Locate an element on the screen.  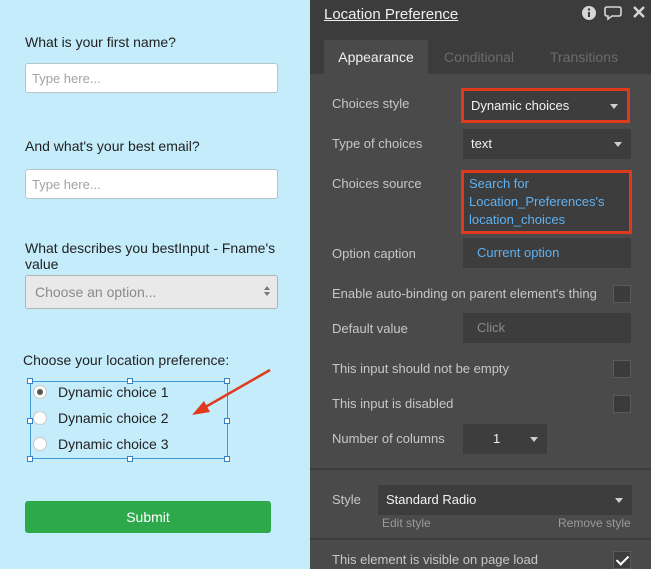
radio-option: Dynamic choice 3 is located at coordinates (101, 444).